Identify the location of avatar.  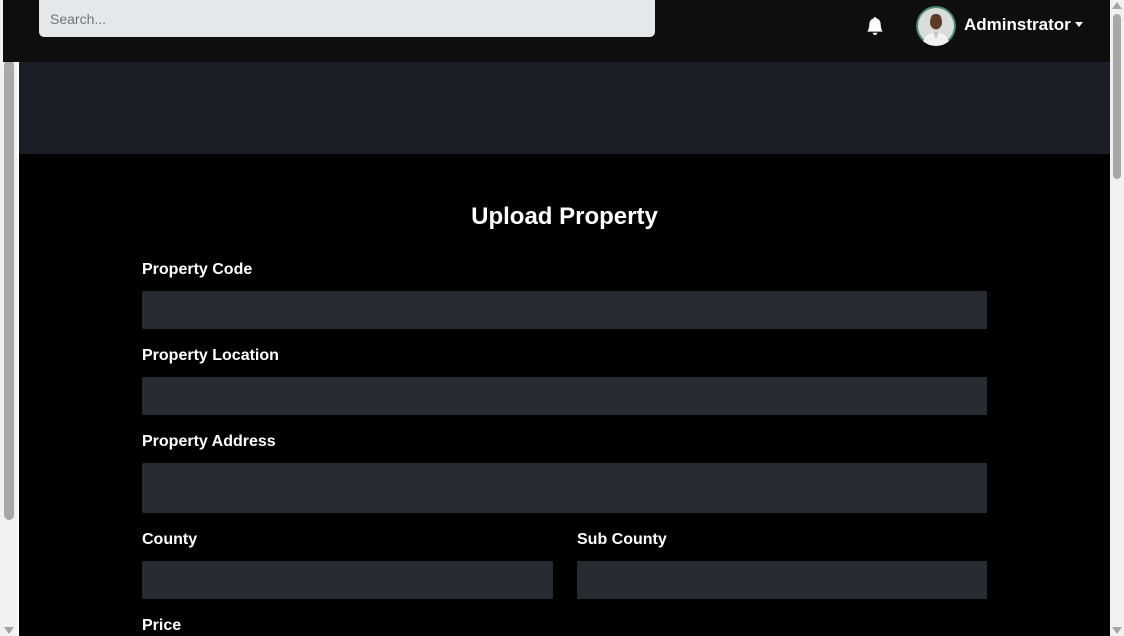
(936, 26).